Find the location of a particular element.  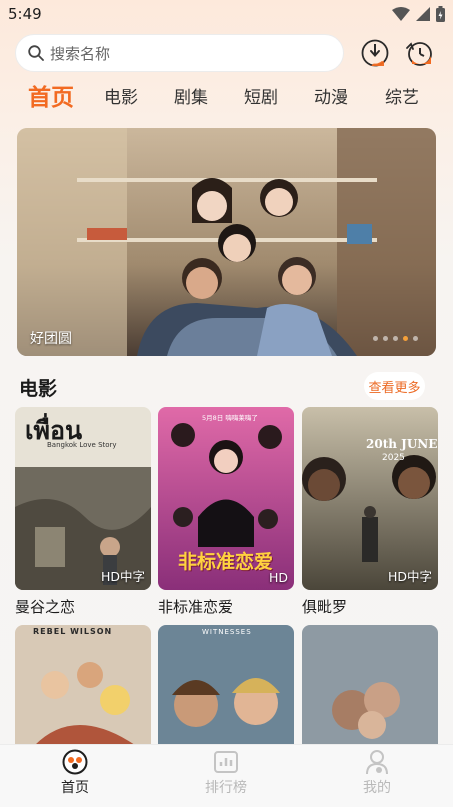

tab-home: 首页 is located at coordinates (51, 98).